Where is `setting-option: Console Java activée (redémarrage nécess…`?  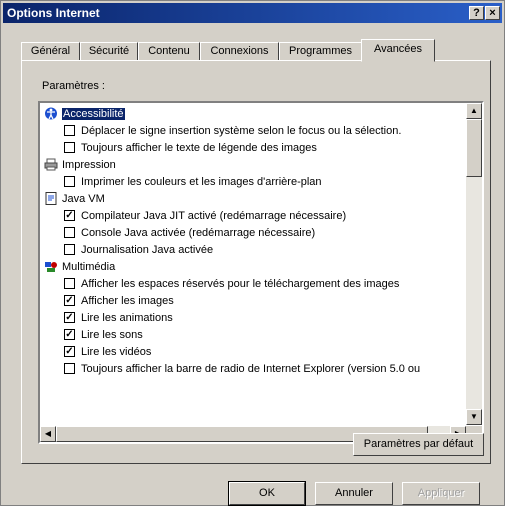
setting-option: Console Java activée (redémarrage nécess… is located at coordinates (189, 233).